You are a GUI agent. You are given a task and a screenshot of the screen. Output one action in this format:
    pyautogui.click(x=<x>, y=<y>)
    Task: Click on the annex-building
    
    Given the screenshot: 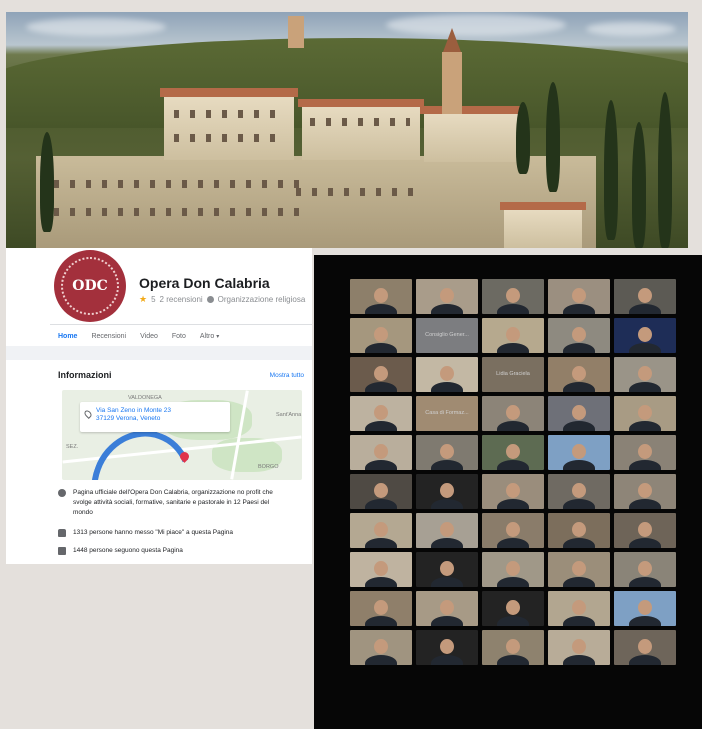 What is the action you would take?
    pyautogui.click(x=361, y=132)
    